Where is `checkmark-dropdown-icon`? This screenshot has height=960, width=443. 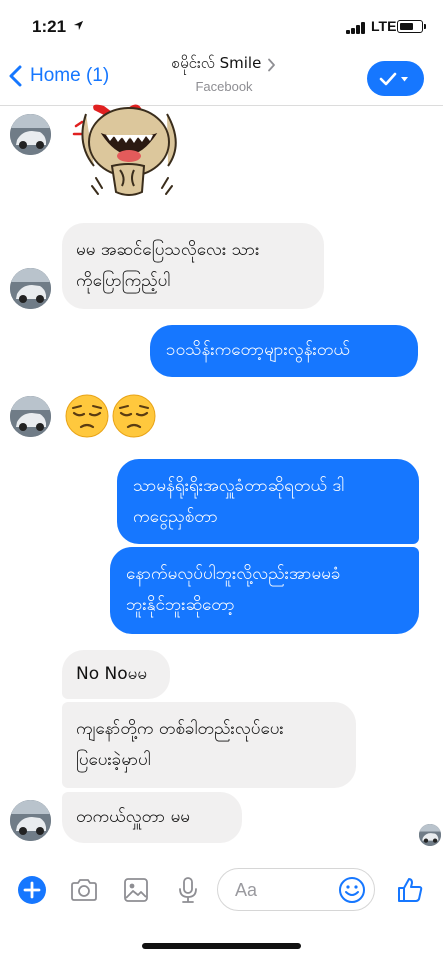
checkmark-dropdown-icon is located at coordinates (393, 78).